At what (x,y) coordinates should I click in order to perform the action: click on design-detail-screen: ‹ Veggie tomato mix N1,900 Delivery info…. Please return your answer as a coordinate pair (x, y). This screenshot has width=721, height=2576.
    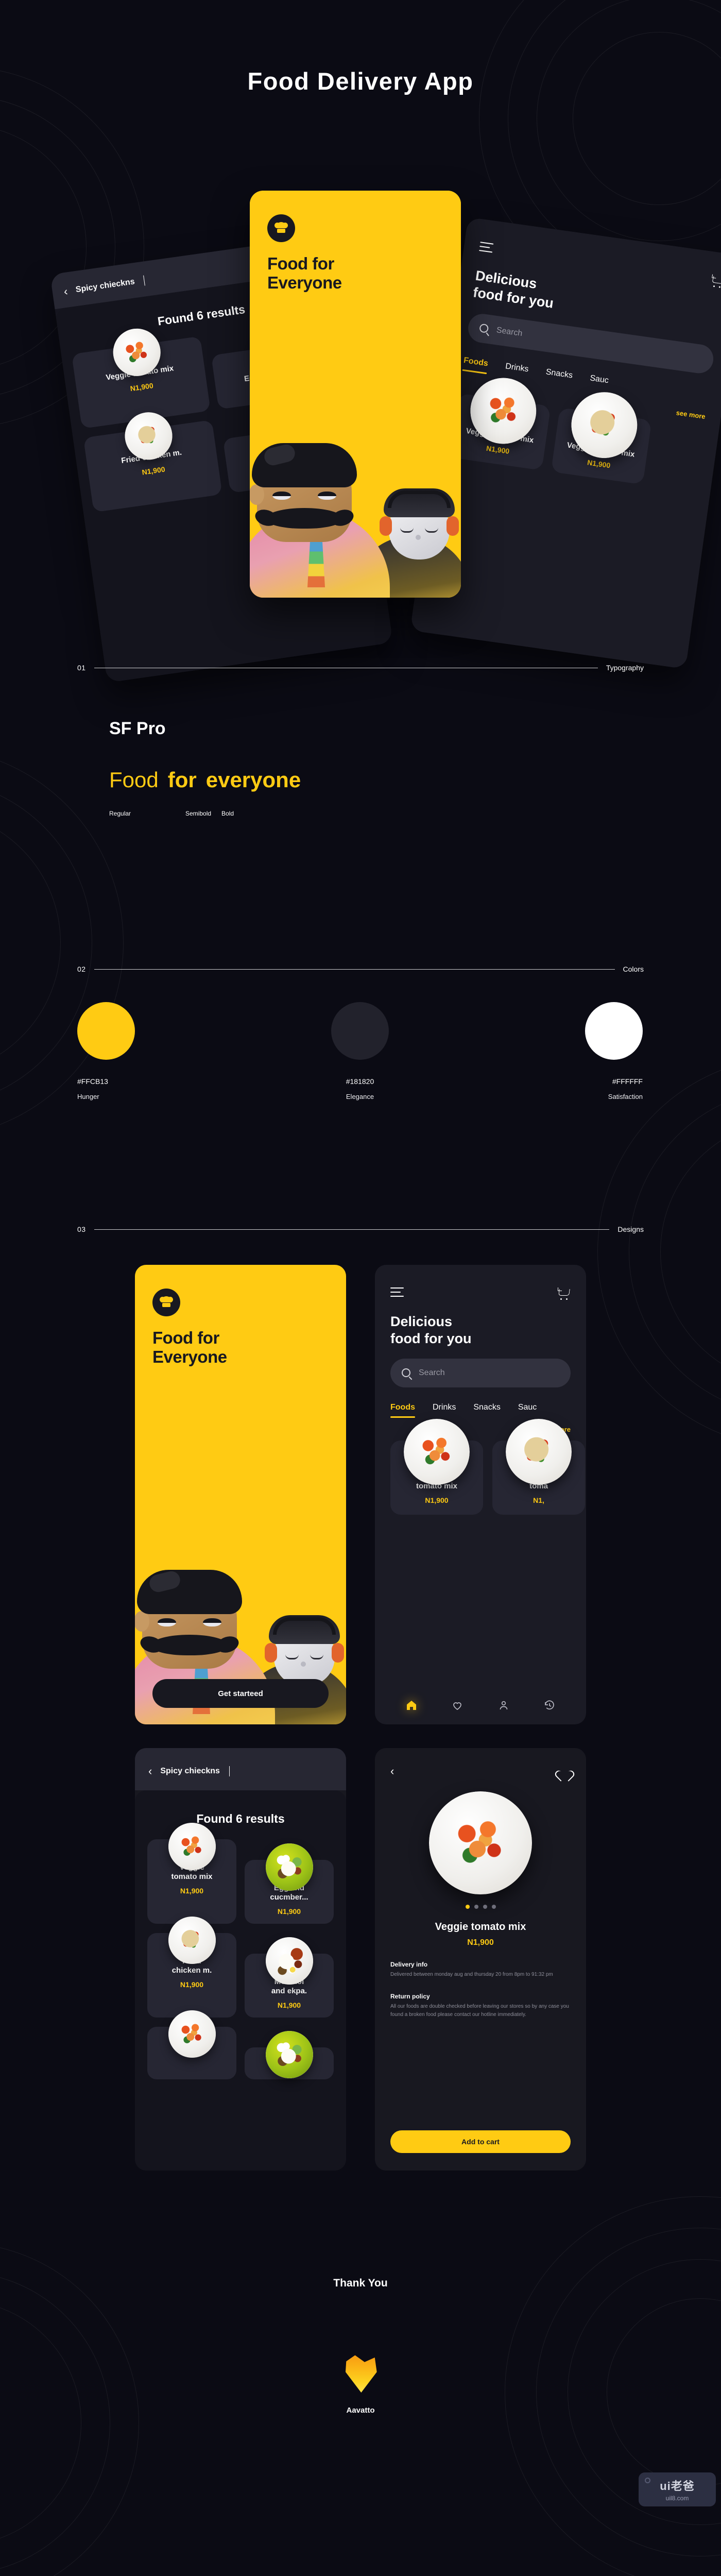
    Looking at the image, I should click on (481, 1959).